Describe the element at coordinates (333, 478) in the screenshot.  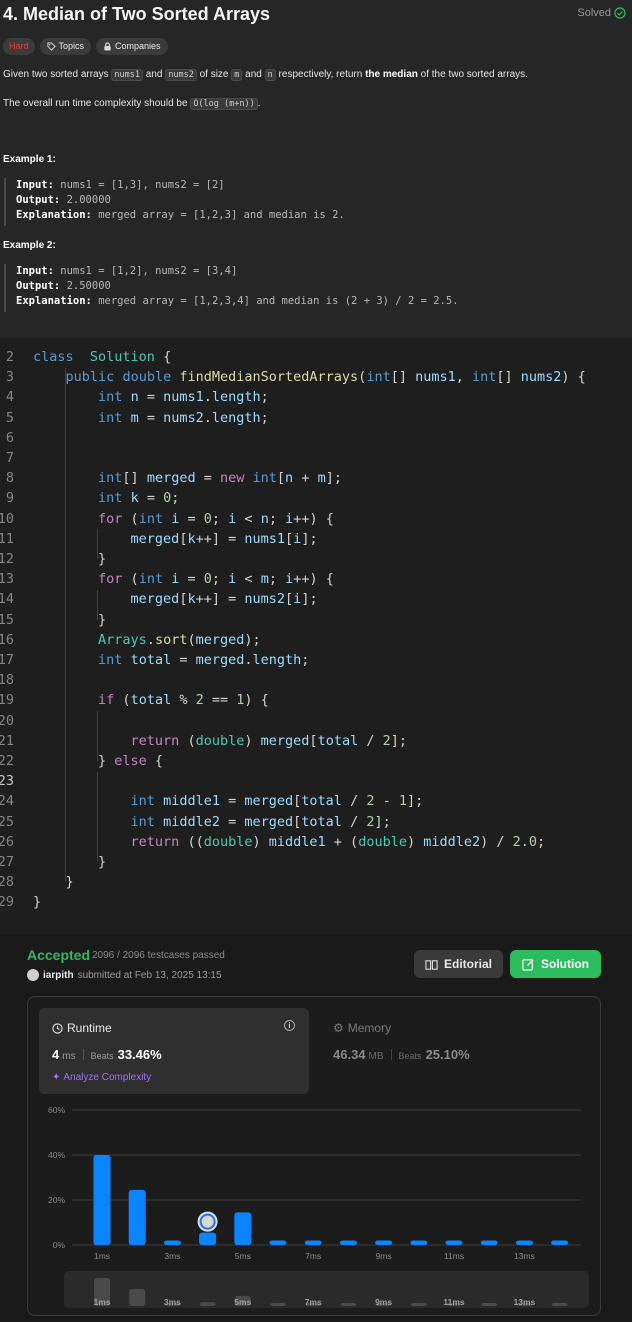
I see `code-token: ];` at that location.